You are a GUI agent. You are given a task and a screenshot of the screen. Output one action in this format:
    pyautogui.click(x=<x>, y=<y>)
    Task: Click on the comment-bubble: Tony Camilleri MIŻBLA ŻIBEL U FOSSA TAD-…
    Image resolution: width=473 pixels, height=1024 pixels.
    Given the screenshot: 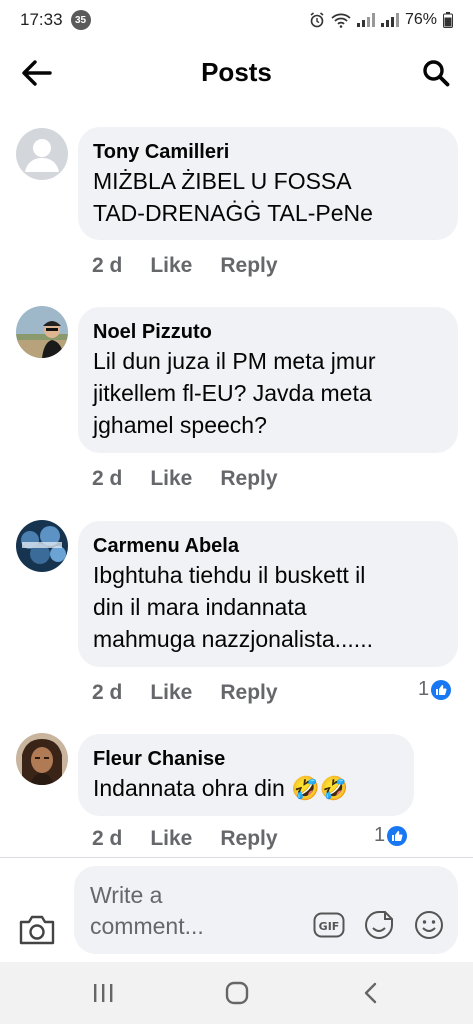 What is the action you would take?
    pyautogui.click(x=268, y=183)
    